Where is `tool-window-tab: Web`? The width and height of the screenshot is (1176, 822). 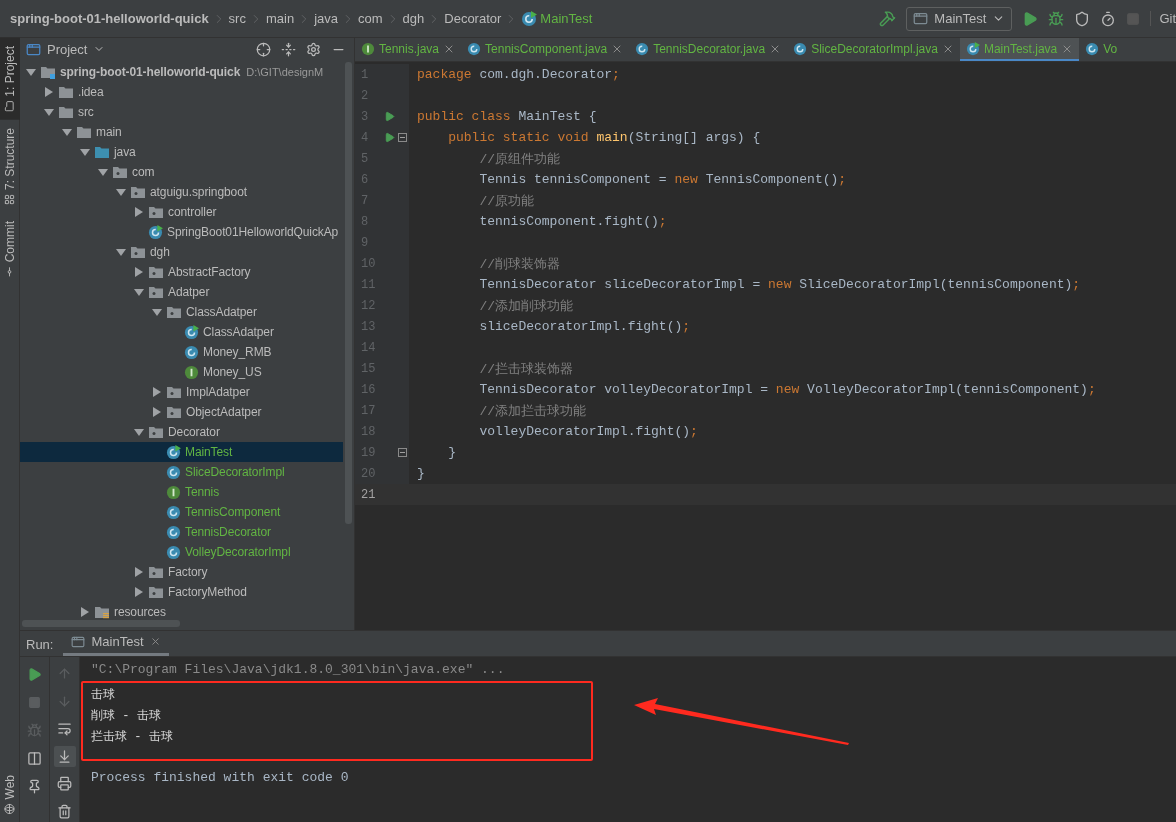
tool-window-tab: Web is located at coordinates (10, 794).